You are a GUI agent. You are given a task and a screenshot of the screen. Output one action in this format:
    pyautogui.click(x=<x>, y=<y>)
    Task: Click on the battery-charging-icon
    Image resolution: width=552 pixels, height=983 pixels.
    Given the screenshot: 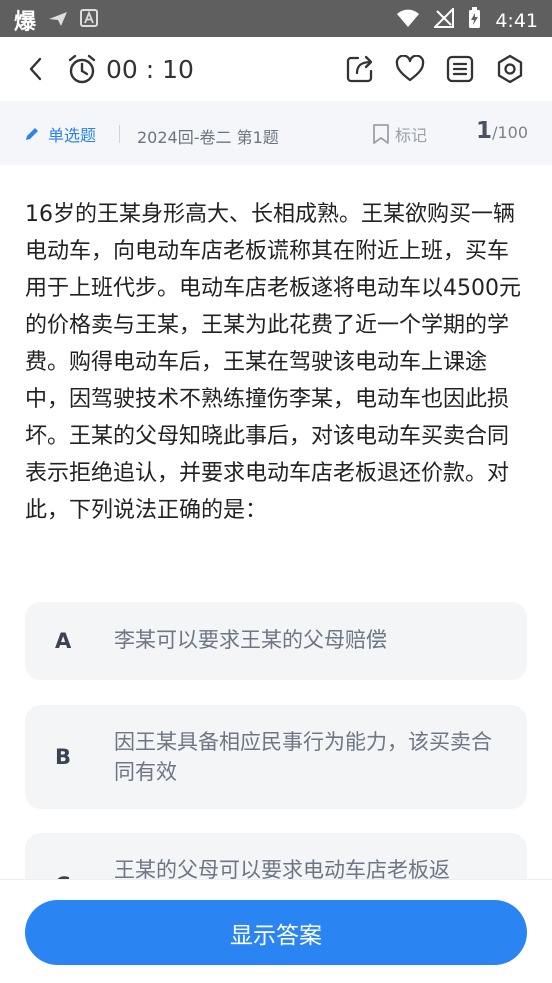 What is the action you would take?
    pyautogui.click(x=474, y=20)
    